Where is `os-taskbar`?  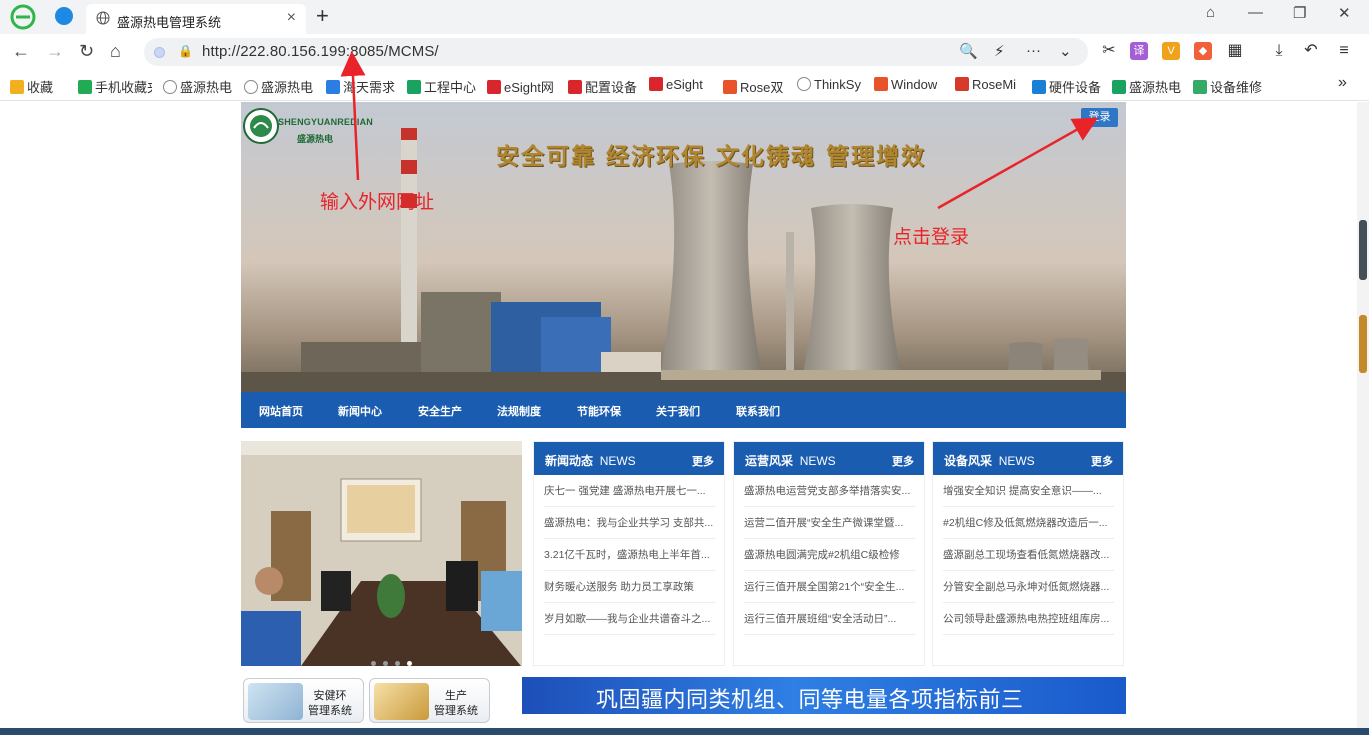 os-taskbar is located at coordinates (684, 731).